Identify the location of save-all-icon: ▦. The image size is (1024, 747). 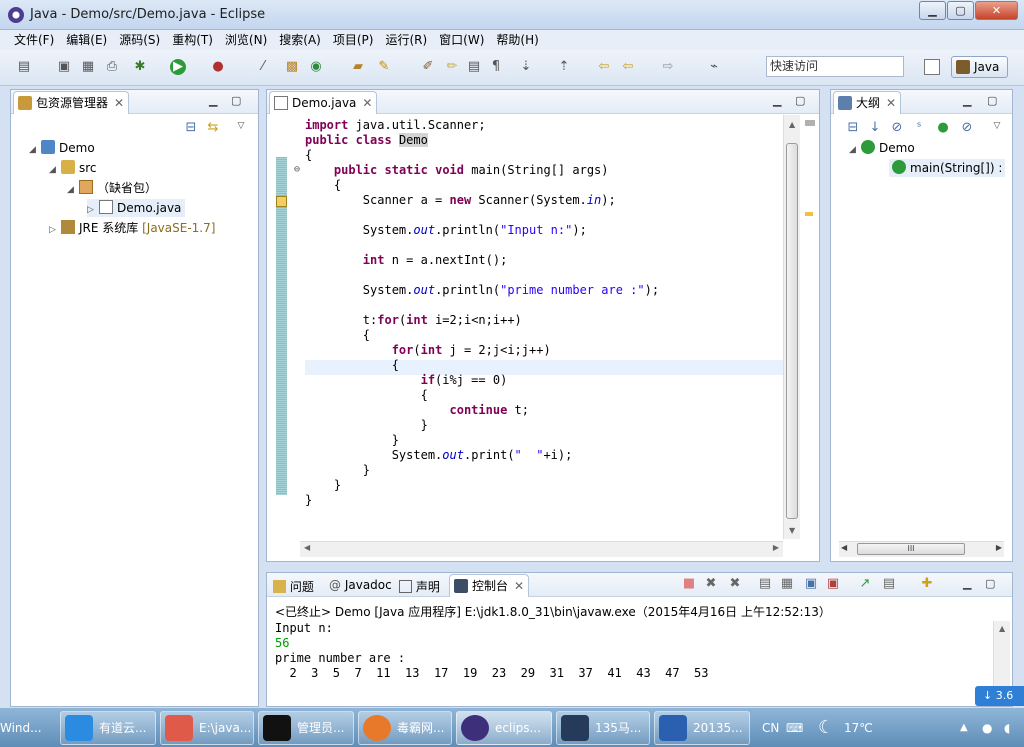
(88, 67).